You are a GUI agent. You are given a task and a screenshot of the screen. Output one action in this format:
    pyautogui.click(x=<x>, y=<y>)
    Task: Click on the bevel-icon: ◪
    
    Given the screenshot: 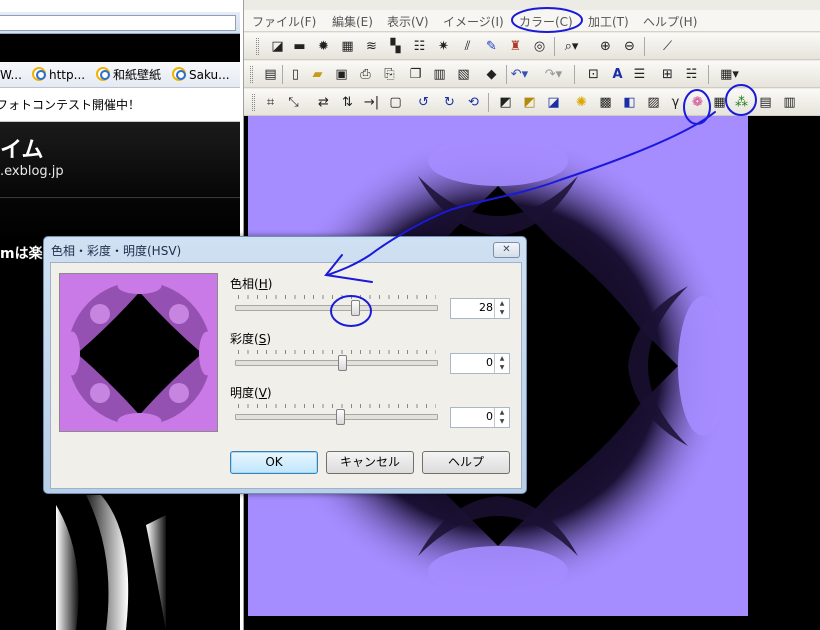 What is the action you would take?
    pyautogui.click(x=277, y=46)
    